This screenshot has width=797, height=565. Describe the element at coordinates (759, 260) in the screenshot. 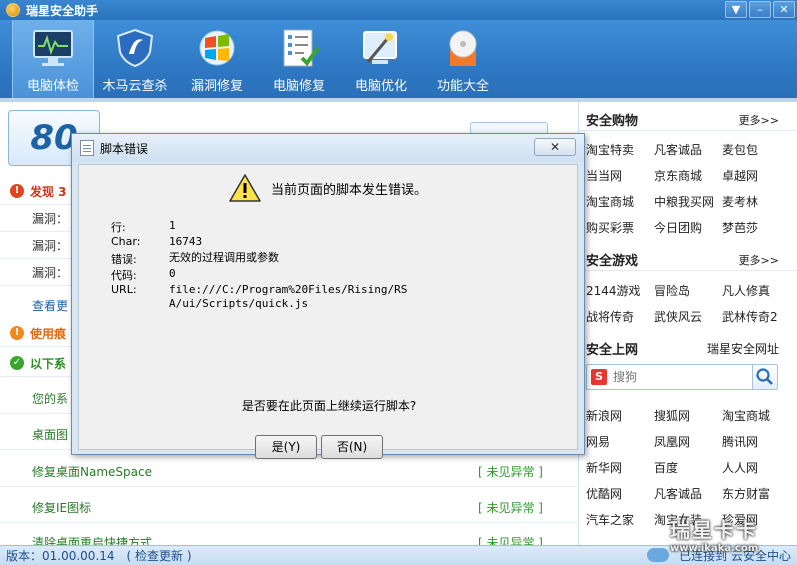

I see `games-more-link: 更多>>` at that location.